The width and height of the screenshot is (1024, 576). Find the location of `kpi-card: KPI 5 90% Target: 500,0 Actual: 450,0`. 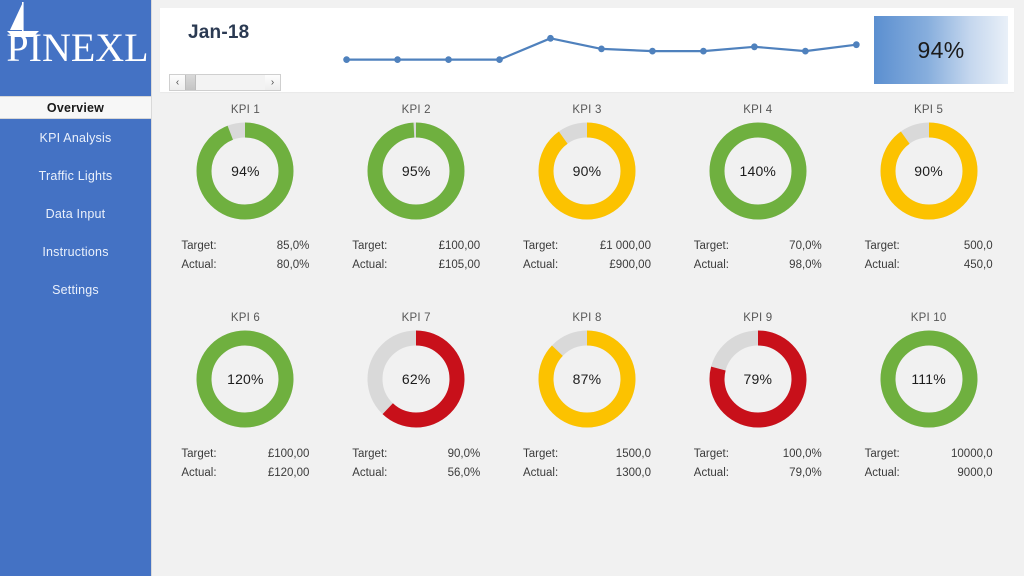

kpi-card: KPI 5 90% Target: 500,0 Actual: 450,0 is located at coordinates (928, 200).